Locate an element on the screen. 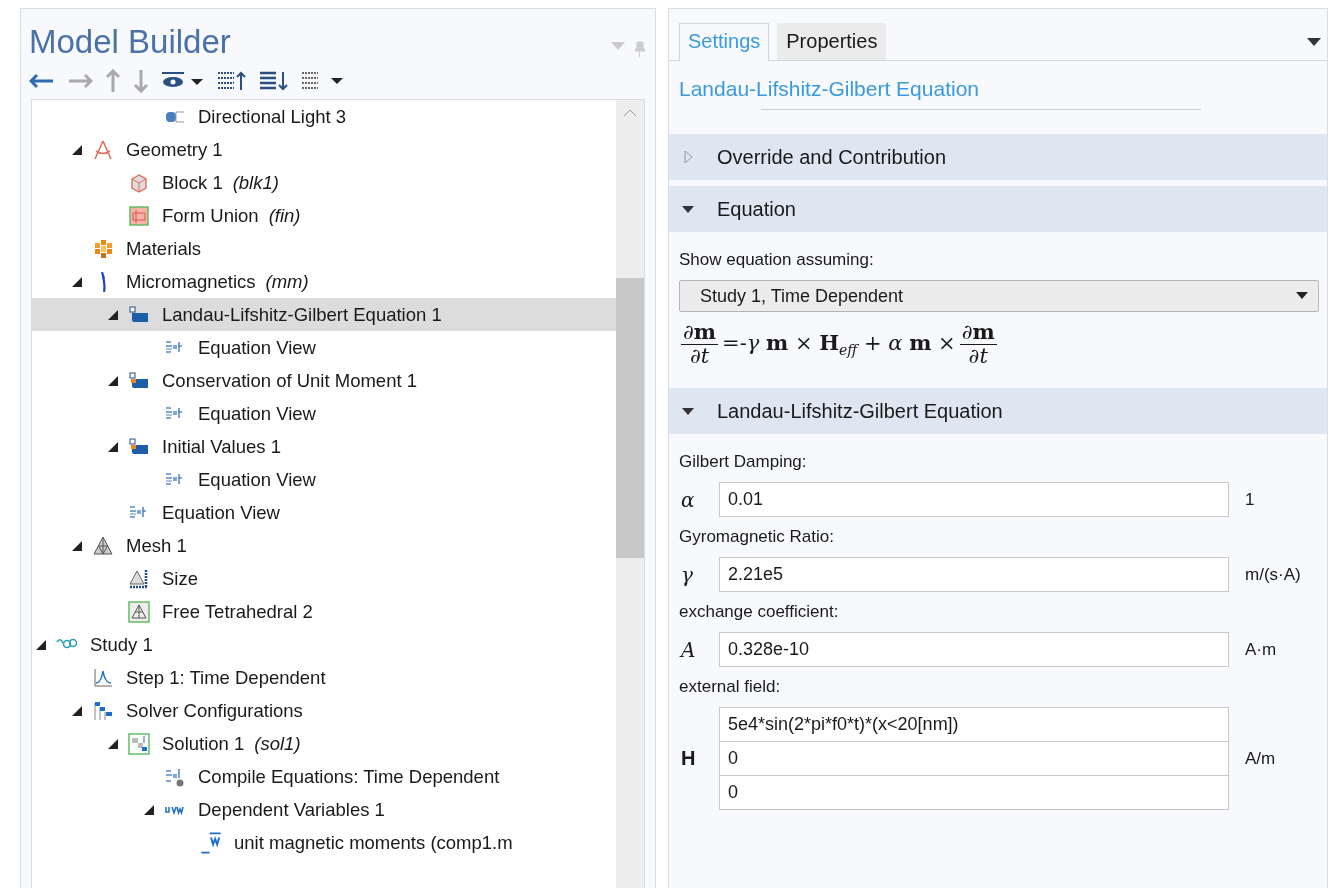  section-header: Equation is located at coordinates (998, 209).